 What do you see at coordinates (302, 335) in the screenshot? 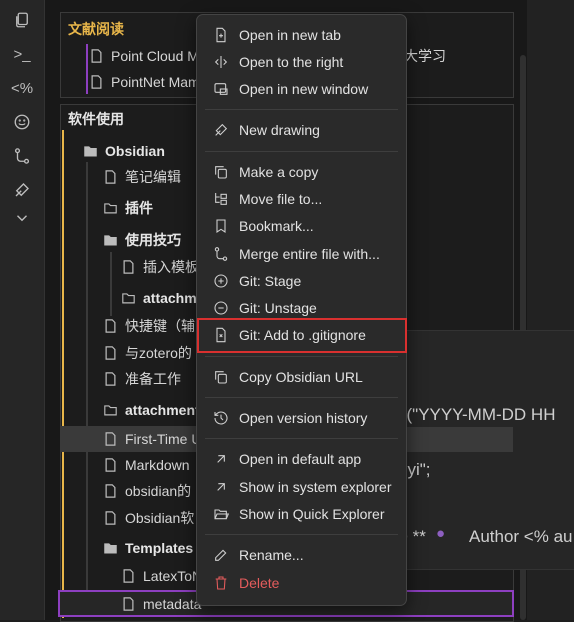
I see `highlight-annotation` at bounding box center [302, 335].